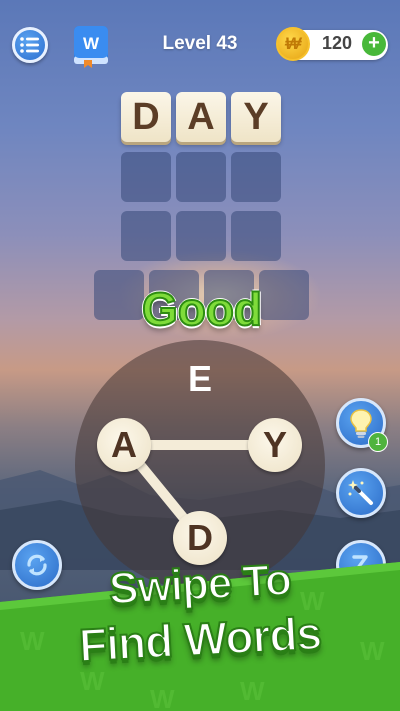 This screenshot has height=711, width=400. I want to click on magic-wand-icon, so click(360, 492).